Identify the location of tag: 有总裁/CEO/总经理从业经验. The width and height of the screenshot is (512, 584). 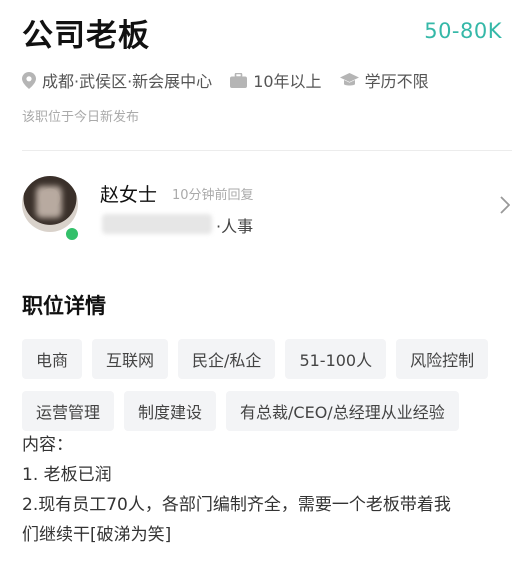
(342, 411).